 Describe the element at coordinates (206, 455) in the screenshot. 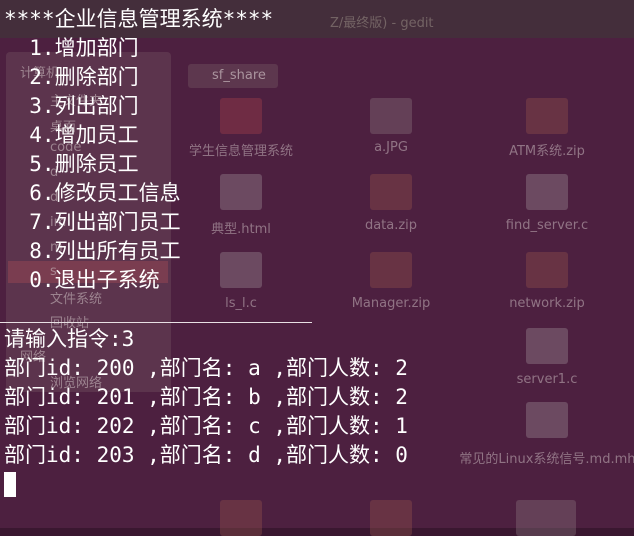

I see `output-line: 部门id: 203 ,部门名: d ,部门人数: 0` at that location.